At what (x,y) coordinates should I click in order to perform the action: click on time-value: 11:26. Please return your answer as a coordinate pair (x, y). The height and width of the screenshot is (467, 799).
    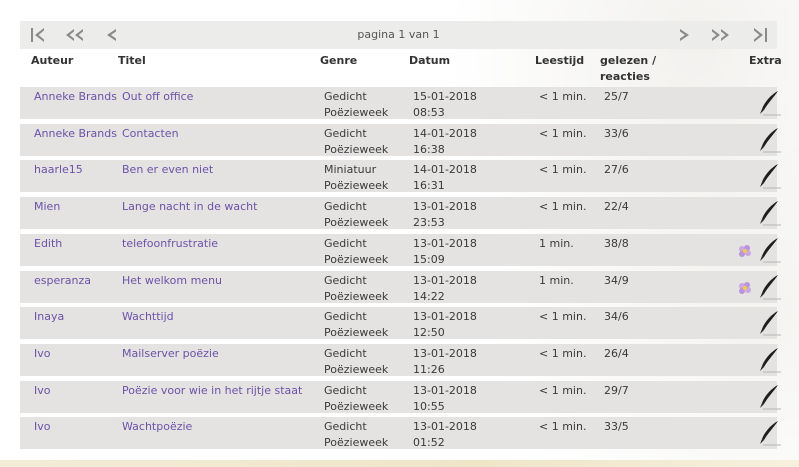
    Looking at the image, I should click on (429, 369).